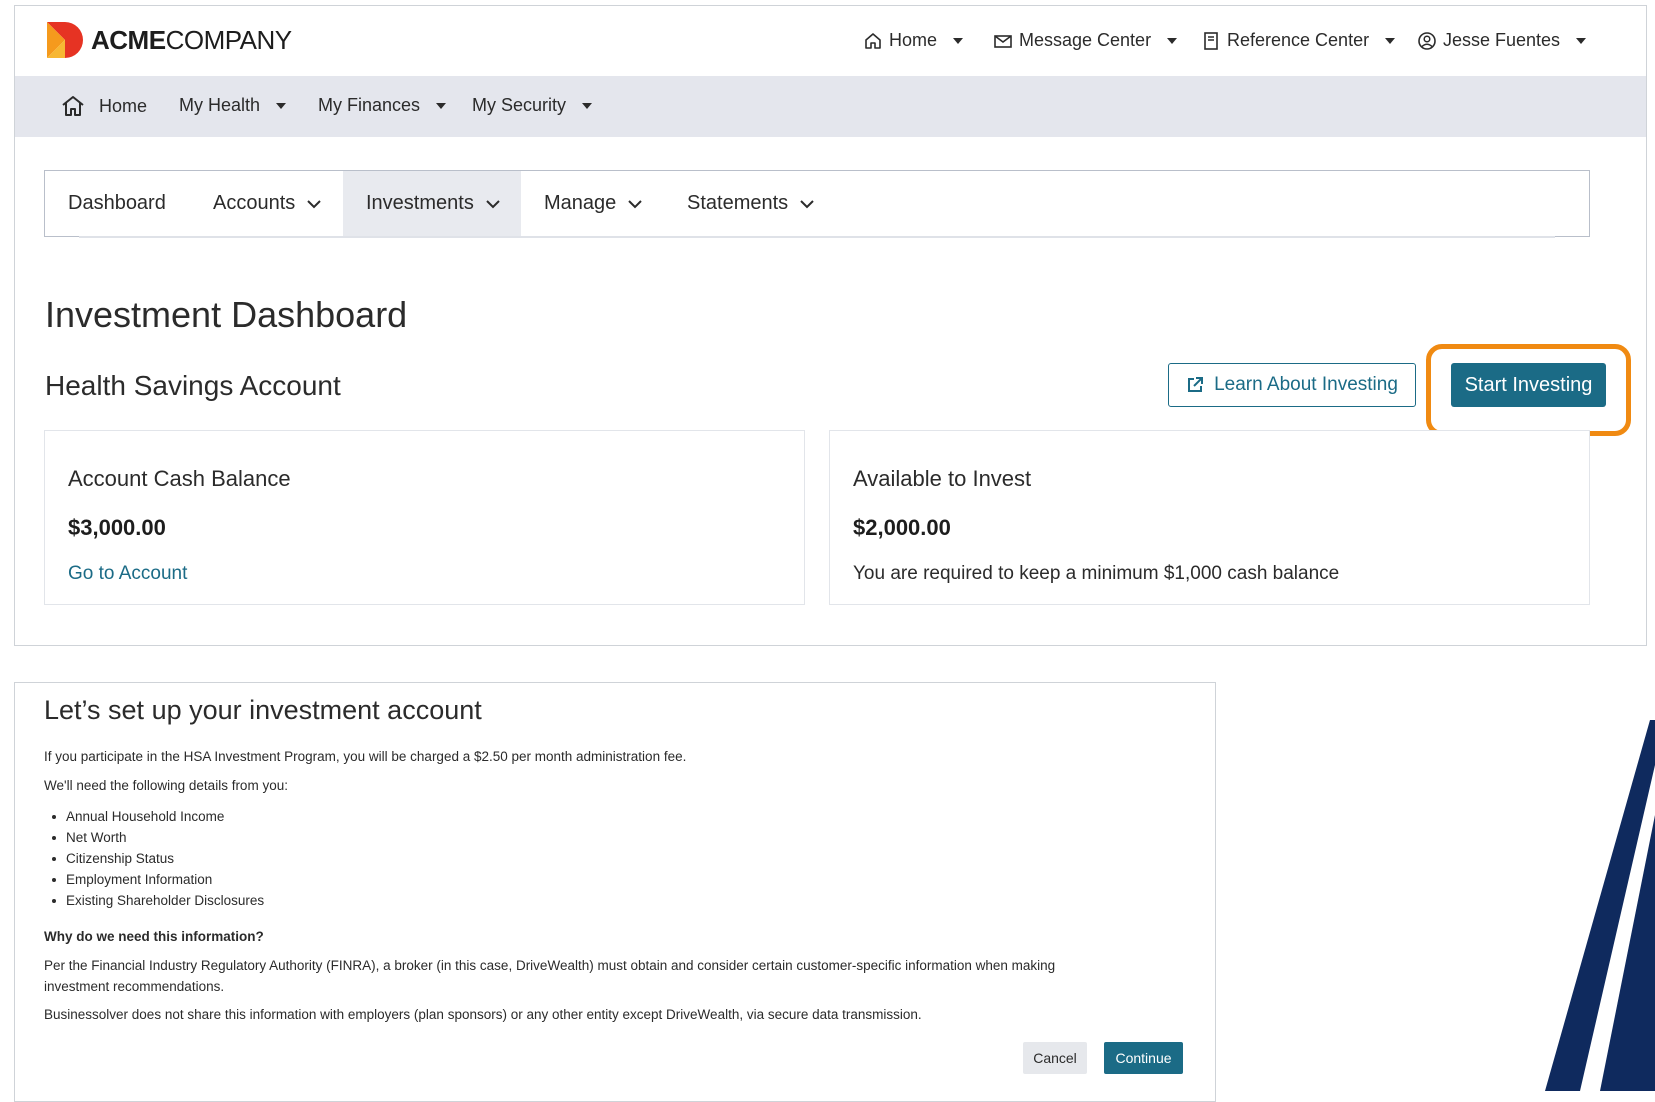  Describe the element at coordinates (369, 105) in the screenshot. I see `primary-nav-my-finances-label: My Finances` at that location.